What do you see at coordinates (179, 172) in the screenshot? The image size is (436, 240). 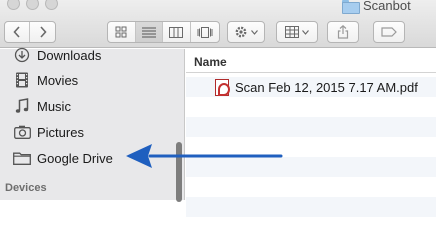 I see `sidebar-scrollbar` at bounding box center [179, 172].